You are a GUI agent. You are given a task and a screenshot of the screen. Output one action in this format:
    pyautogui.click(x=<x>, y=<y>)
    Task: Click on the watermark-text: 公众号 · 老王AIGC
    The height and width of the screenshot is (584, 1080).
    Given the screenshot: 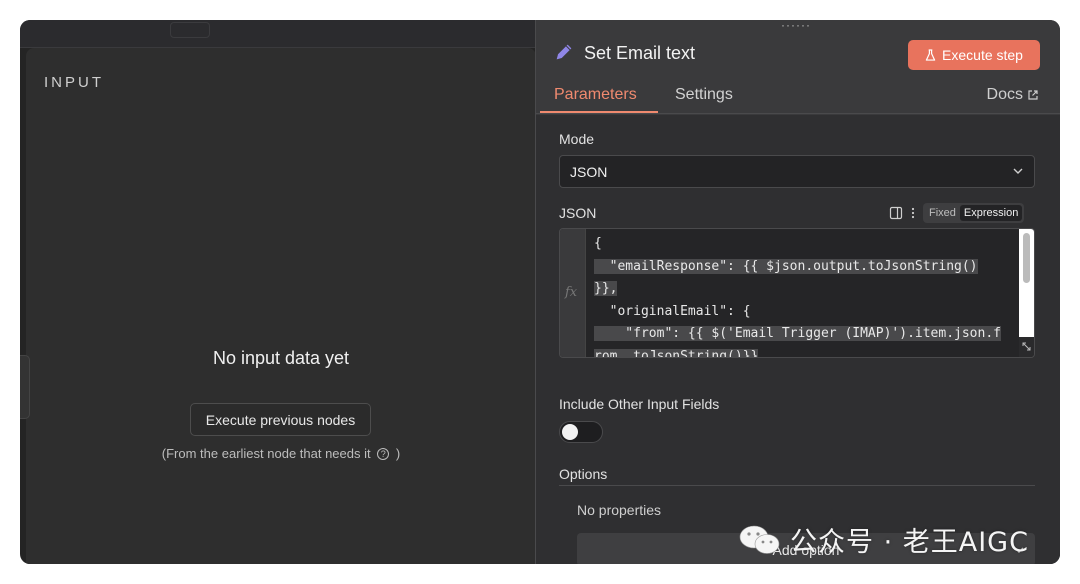 What is the action you would take?
    pyautogui.click(x=909, y=542)
    